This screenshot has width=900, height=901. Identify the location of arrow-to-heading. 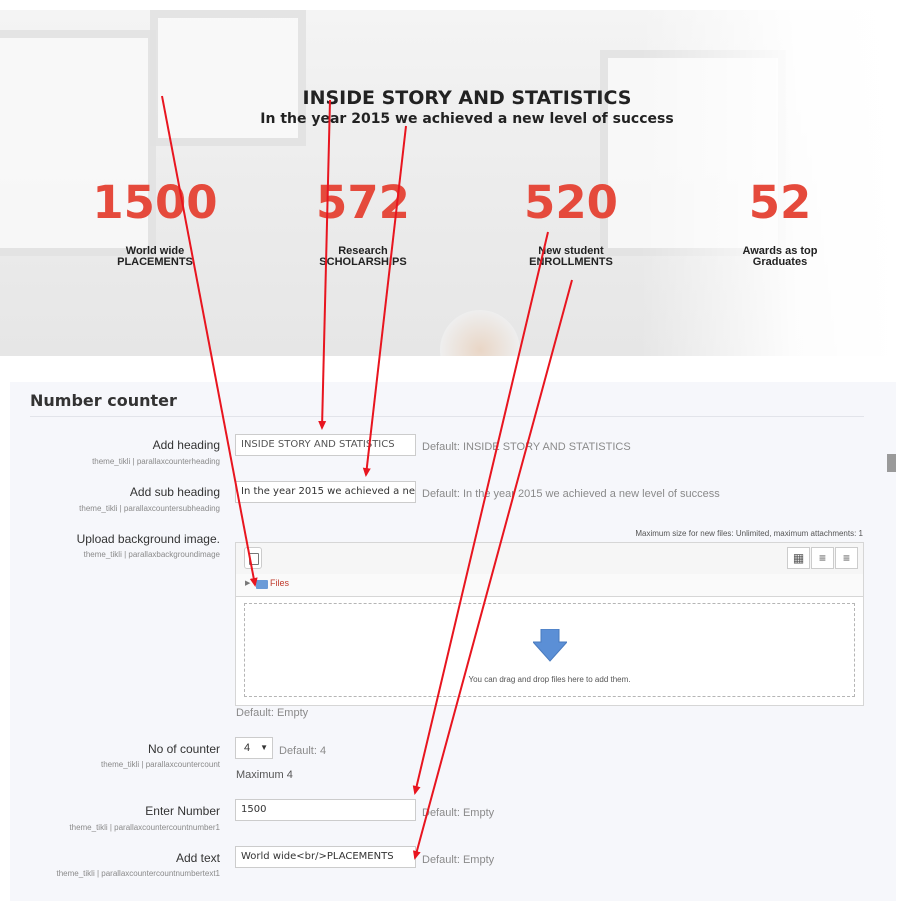
(324, 264).